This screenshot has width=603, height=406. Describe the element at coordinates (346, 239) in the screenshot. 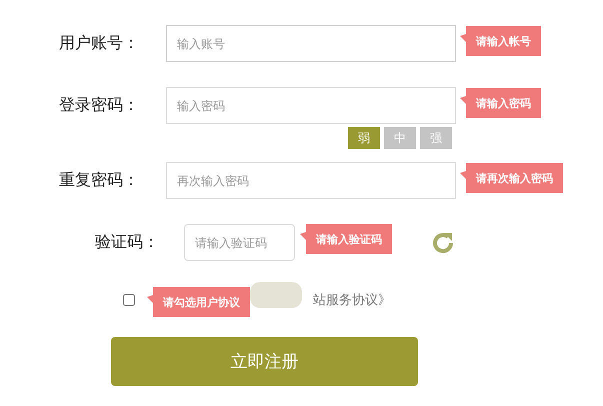

I see `error-tooltip: 请输入验证码` at that location.